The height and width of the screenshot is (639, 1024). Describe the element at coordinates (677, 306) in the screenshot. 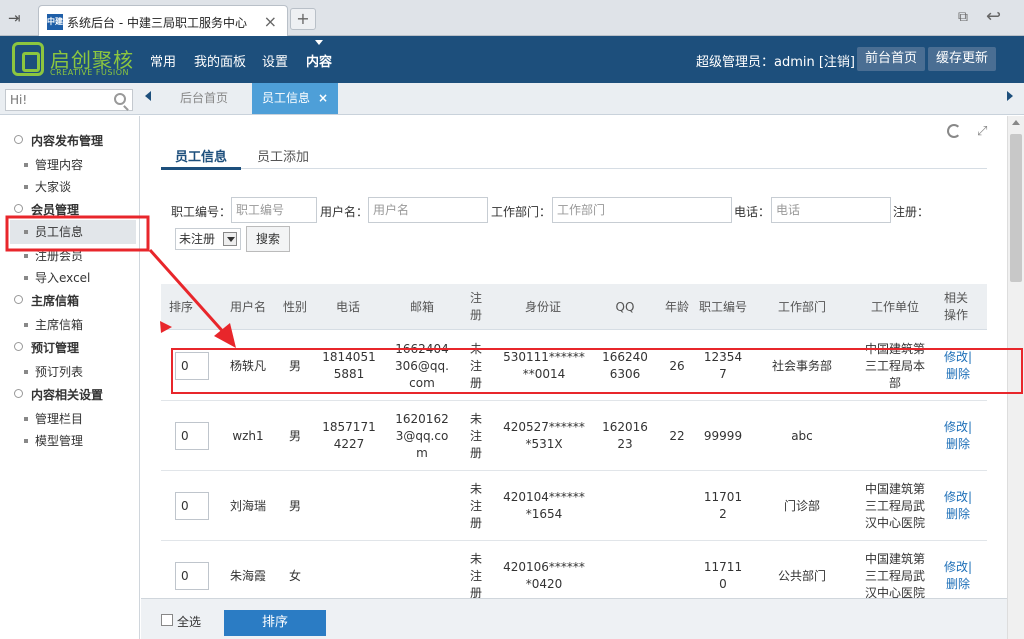

I see `col-age: 年龄` at that location.